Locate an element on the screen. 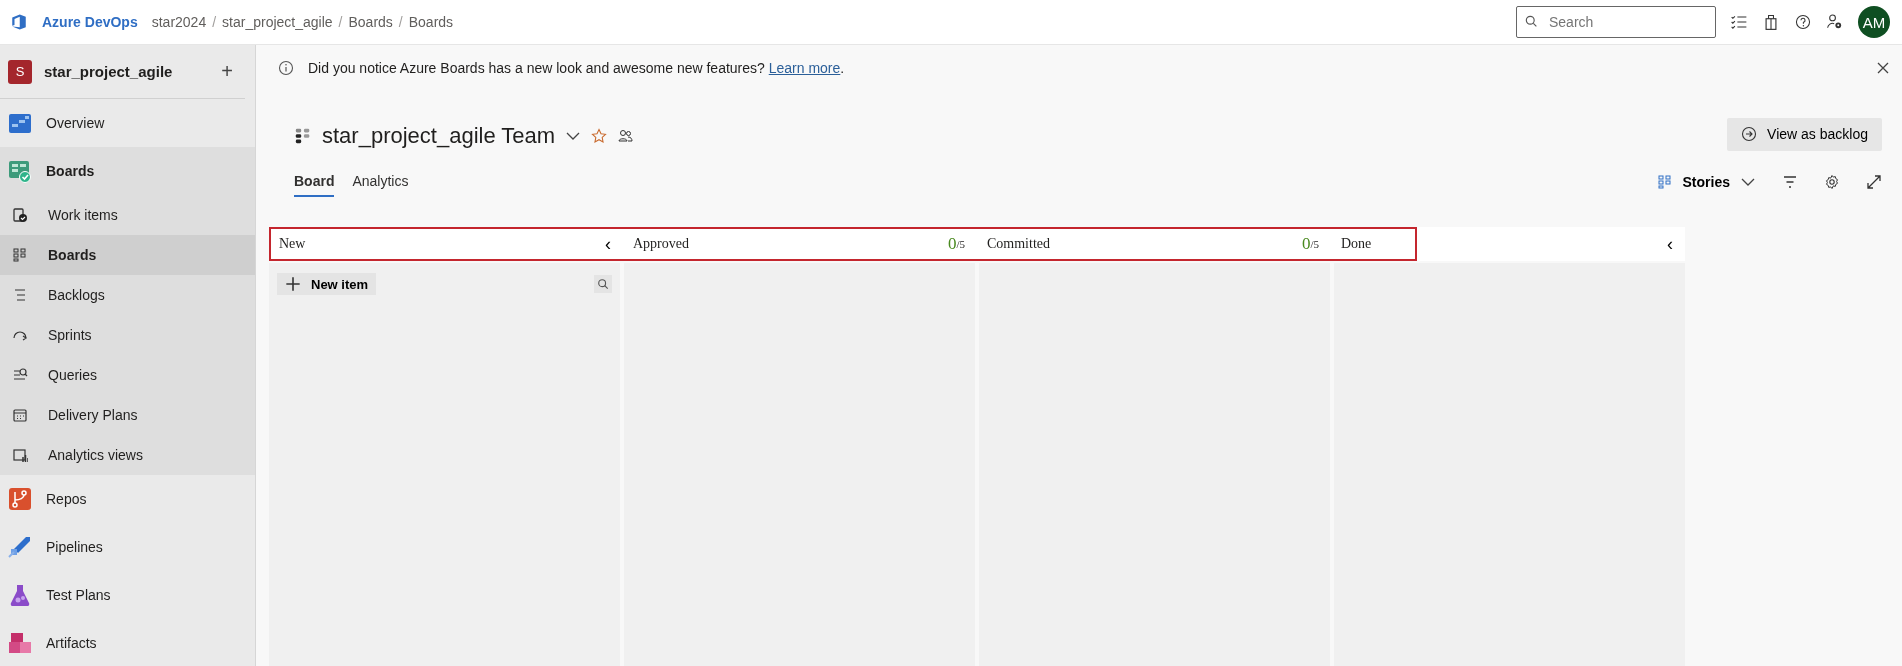 Image resolution: width=1902 pixels, height=666 pixels. calendar-icon is located at coordinates (20, 415).